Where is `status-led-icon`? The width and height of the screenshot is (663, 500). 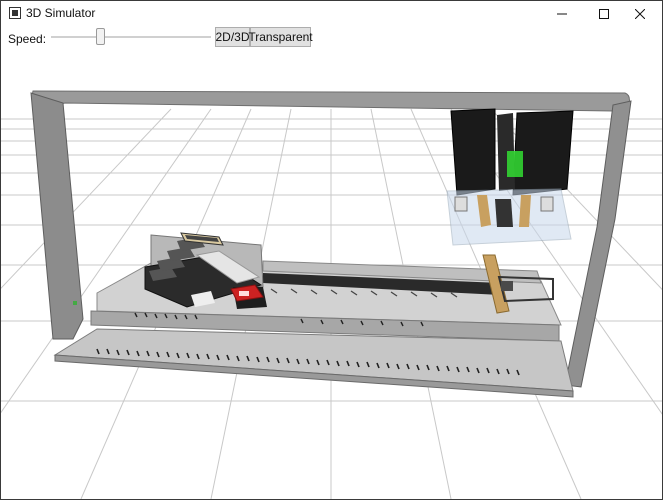
status-led-icon is located at coordinates (75, 303).